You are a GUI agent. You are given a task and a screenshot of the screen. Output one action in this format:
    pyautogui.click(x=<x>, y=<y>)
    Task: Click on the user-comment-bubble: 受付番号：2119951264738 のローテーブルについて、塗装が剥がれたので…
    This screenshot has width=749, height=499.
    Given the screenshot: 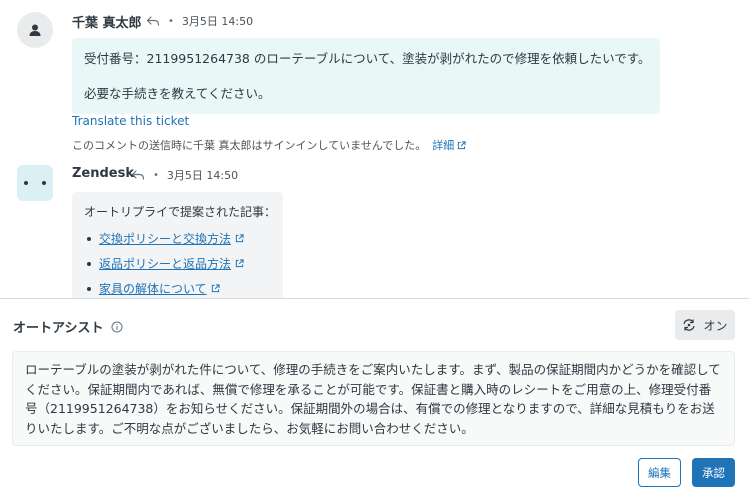 What is the action you would take?
    pyautogui.click(x=366, y=76)
    